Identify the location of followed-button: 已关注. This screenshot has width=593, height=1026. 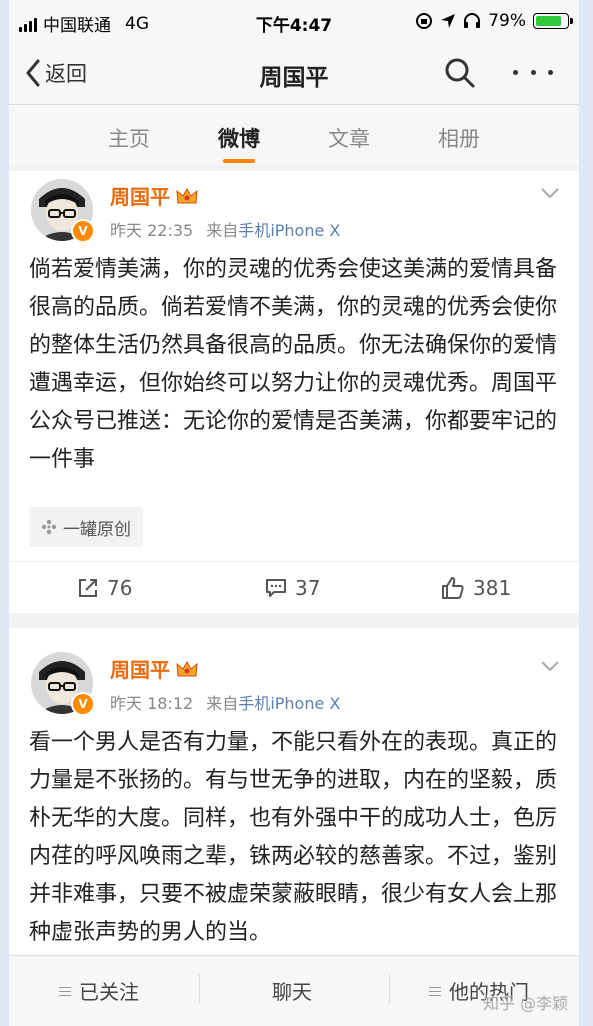
(99, 990).